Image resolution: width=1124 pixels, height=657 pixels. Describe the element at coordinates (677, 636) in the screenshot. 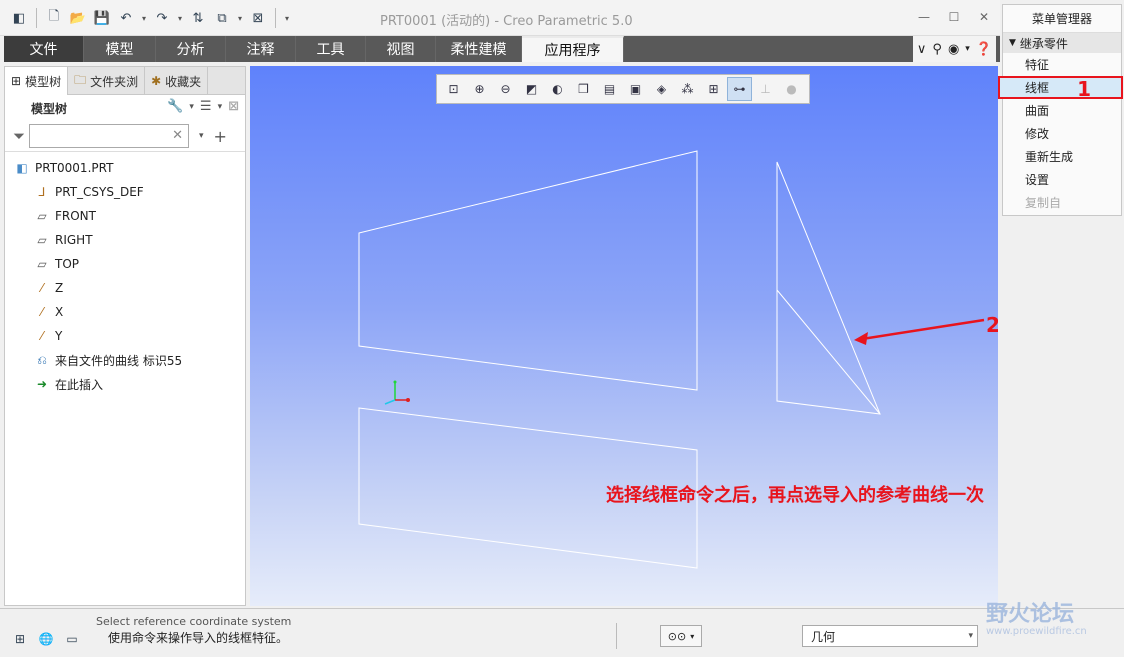

I see `binoculars-icon: ⊙⊙` at that location.